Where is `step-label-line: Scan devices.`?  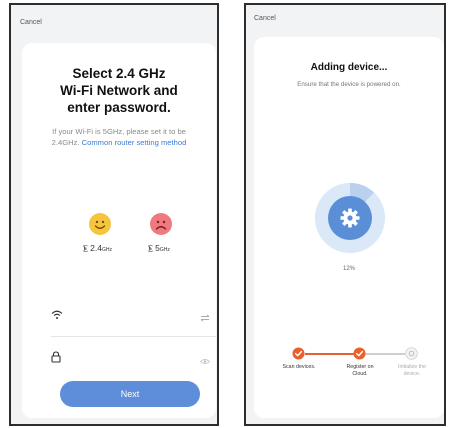
step-label-line: Scan devices. is located at coordinates (299, 367).